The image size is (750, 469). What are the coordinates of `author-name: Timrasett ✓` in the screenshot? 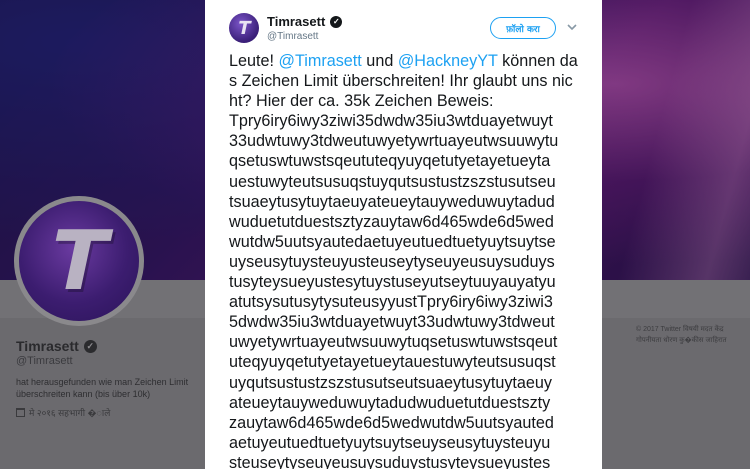 It's located at (305, 21).